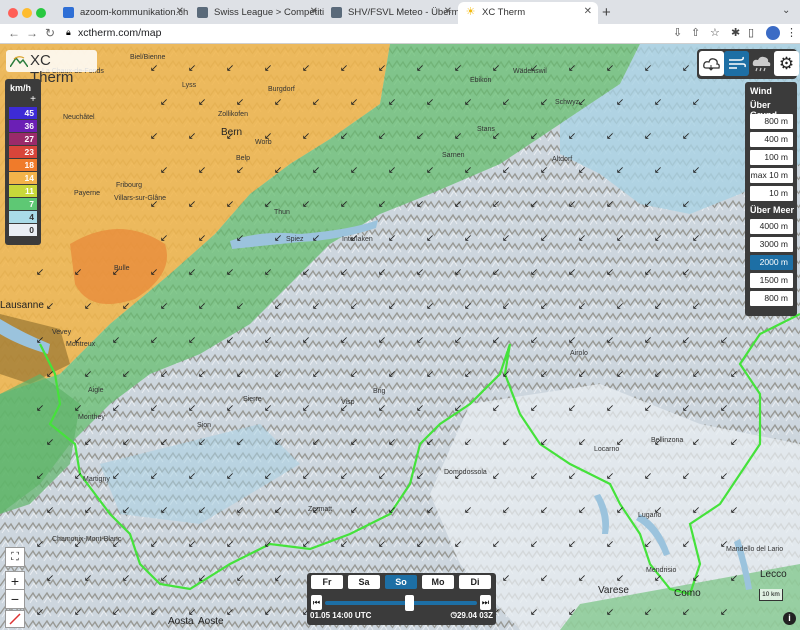  Describe the element at coordinates (129, 185) in the screenshot. I see `city-label: Fribourg` at that location.